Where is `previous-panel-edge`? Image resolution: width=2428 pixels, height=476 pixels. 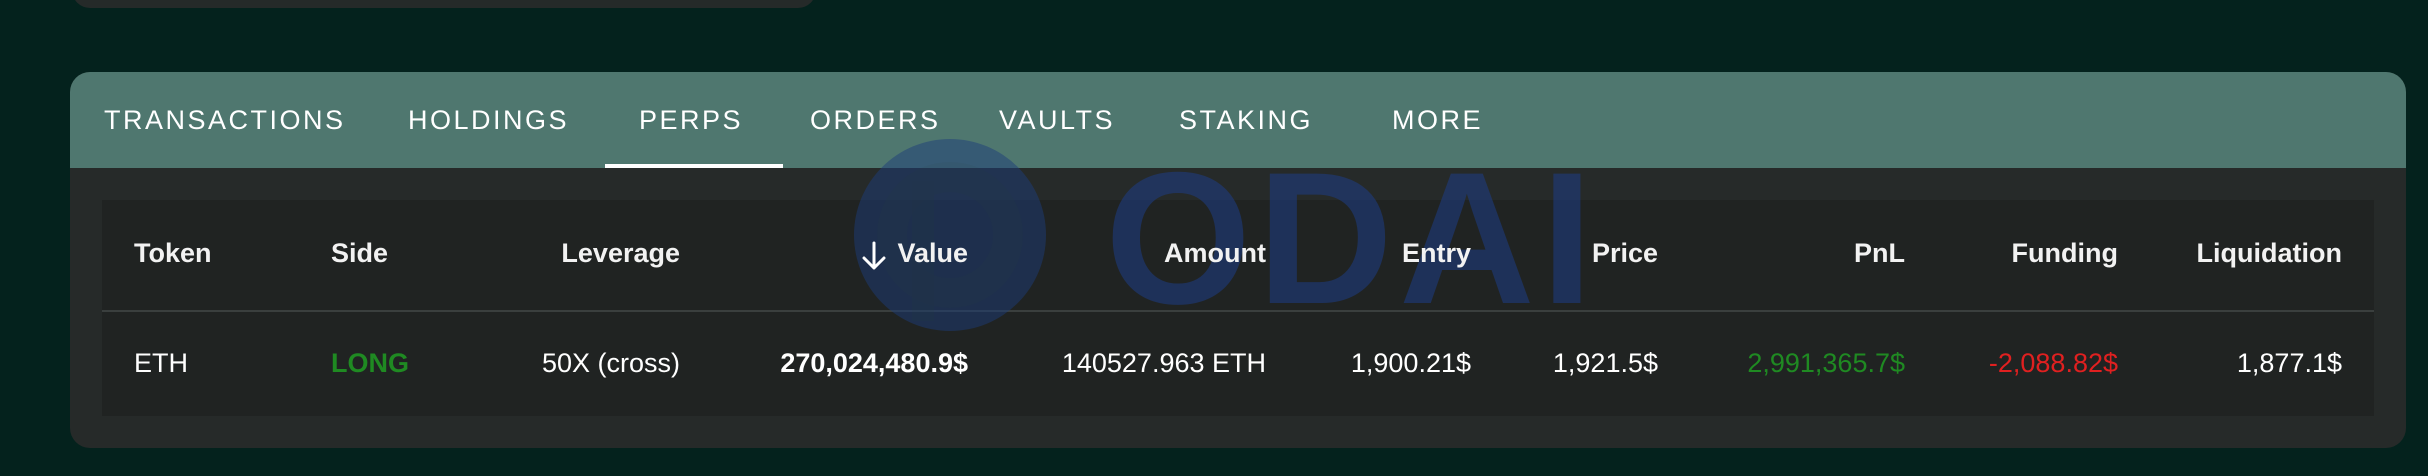
previous-panel-edge is located at coordinates (444, 4).